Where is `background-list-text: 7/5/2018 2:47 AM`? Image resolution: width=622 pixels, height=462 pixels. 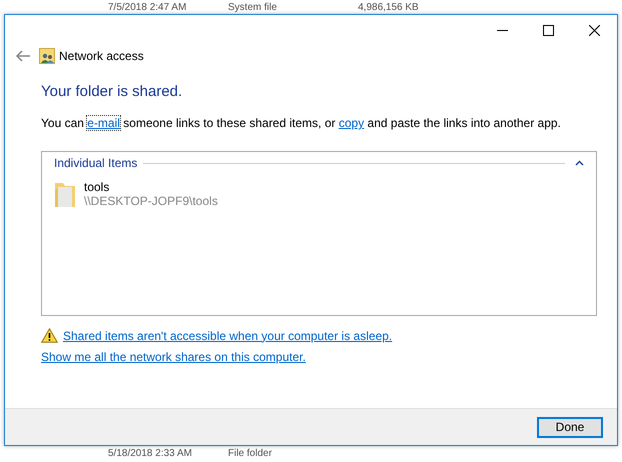 background-list-text: 7/5/2018 2:47 AM is located at coordinates (148, 7).